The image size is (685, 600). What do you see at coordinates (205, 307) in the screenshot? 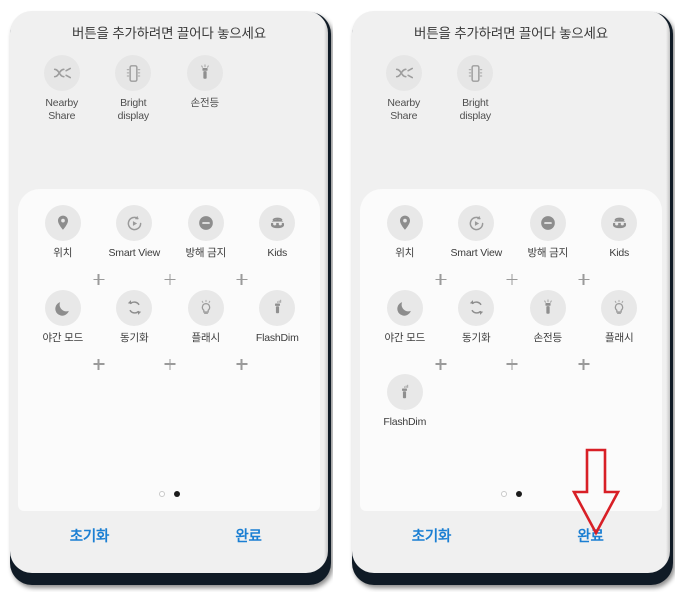
I see `flash-bulb-icon` at bounding box center [205, 307].